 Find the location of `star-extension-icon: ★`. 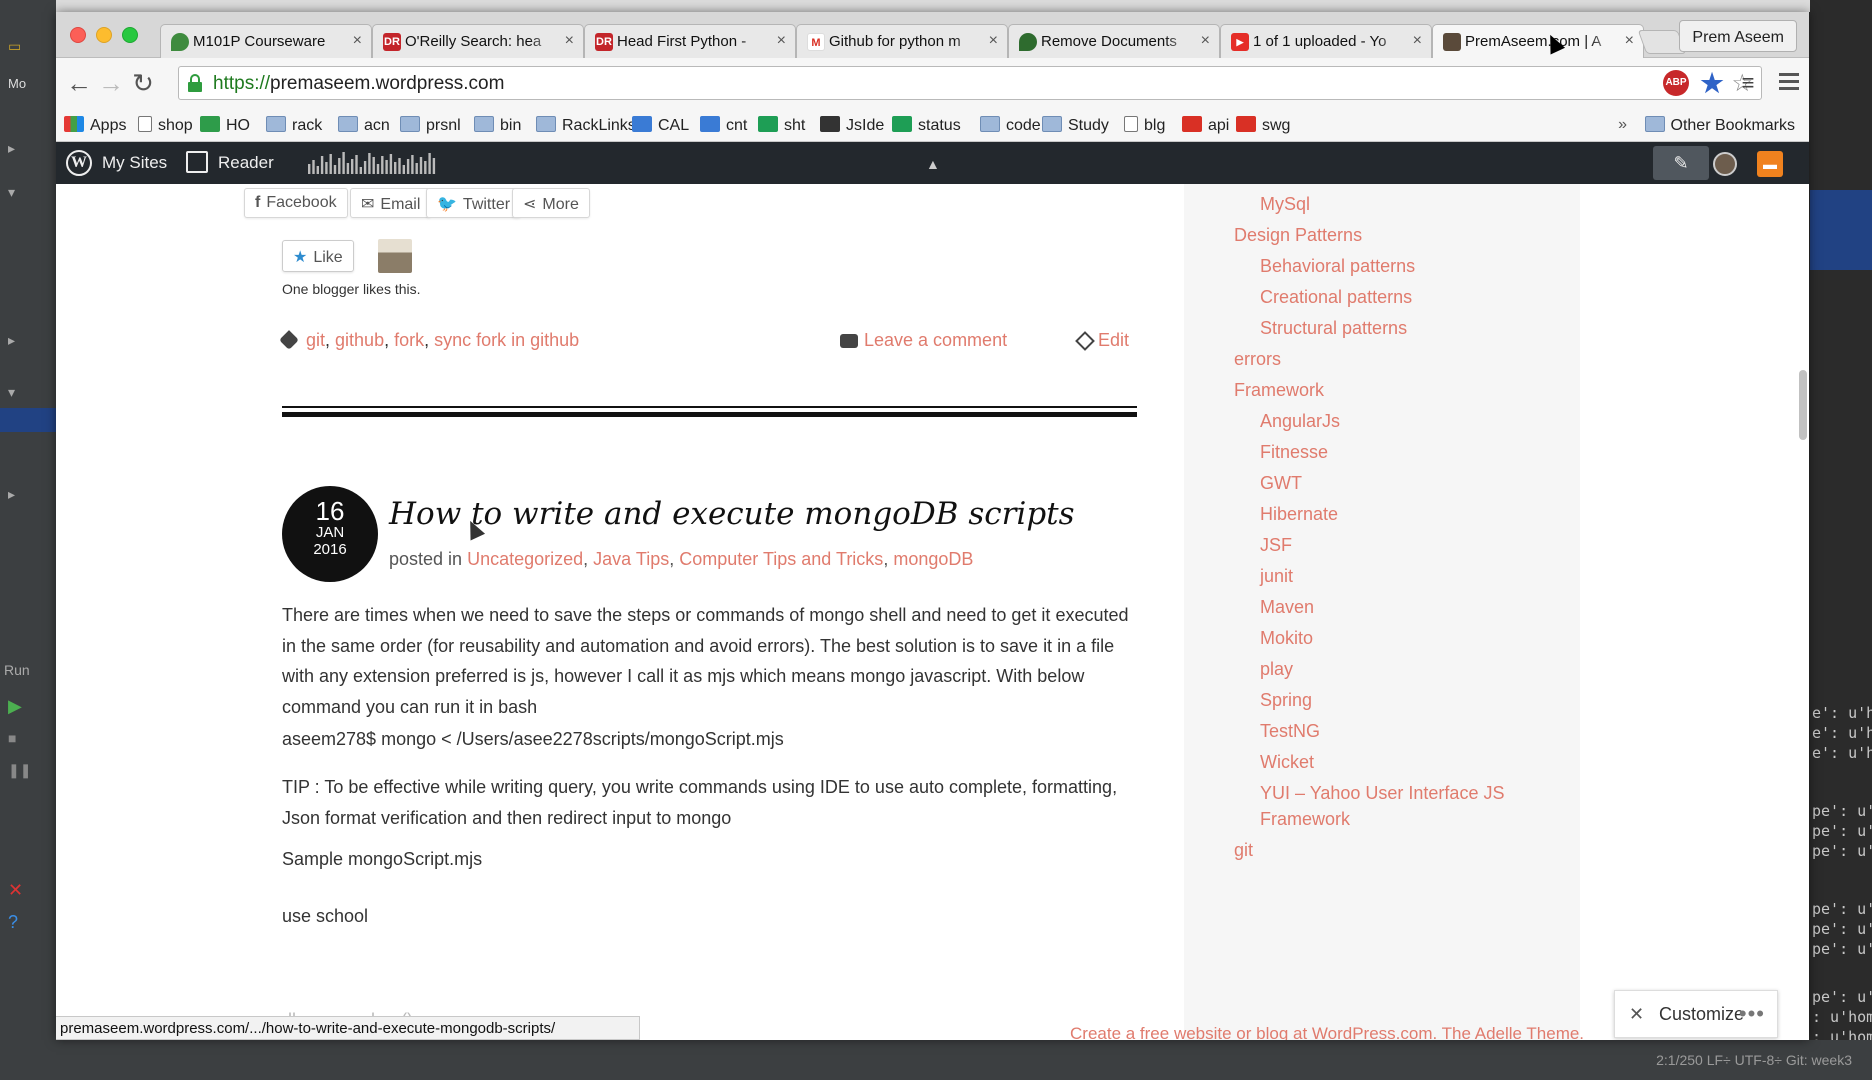

star-extension-icon: ★ is located at coordinates (1712, 83).